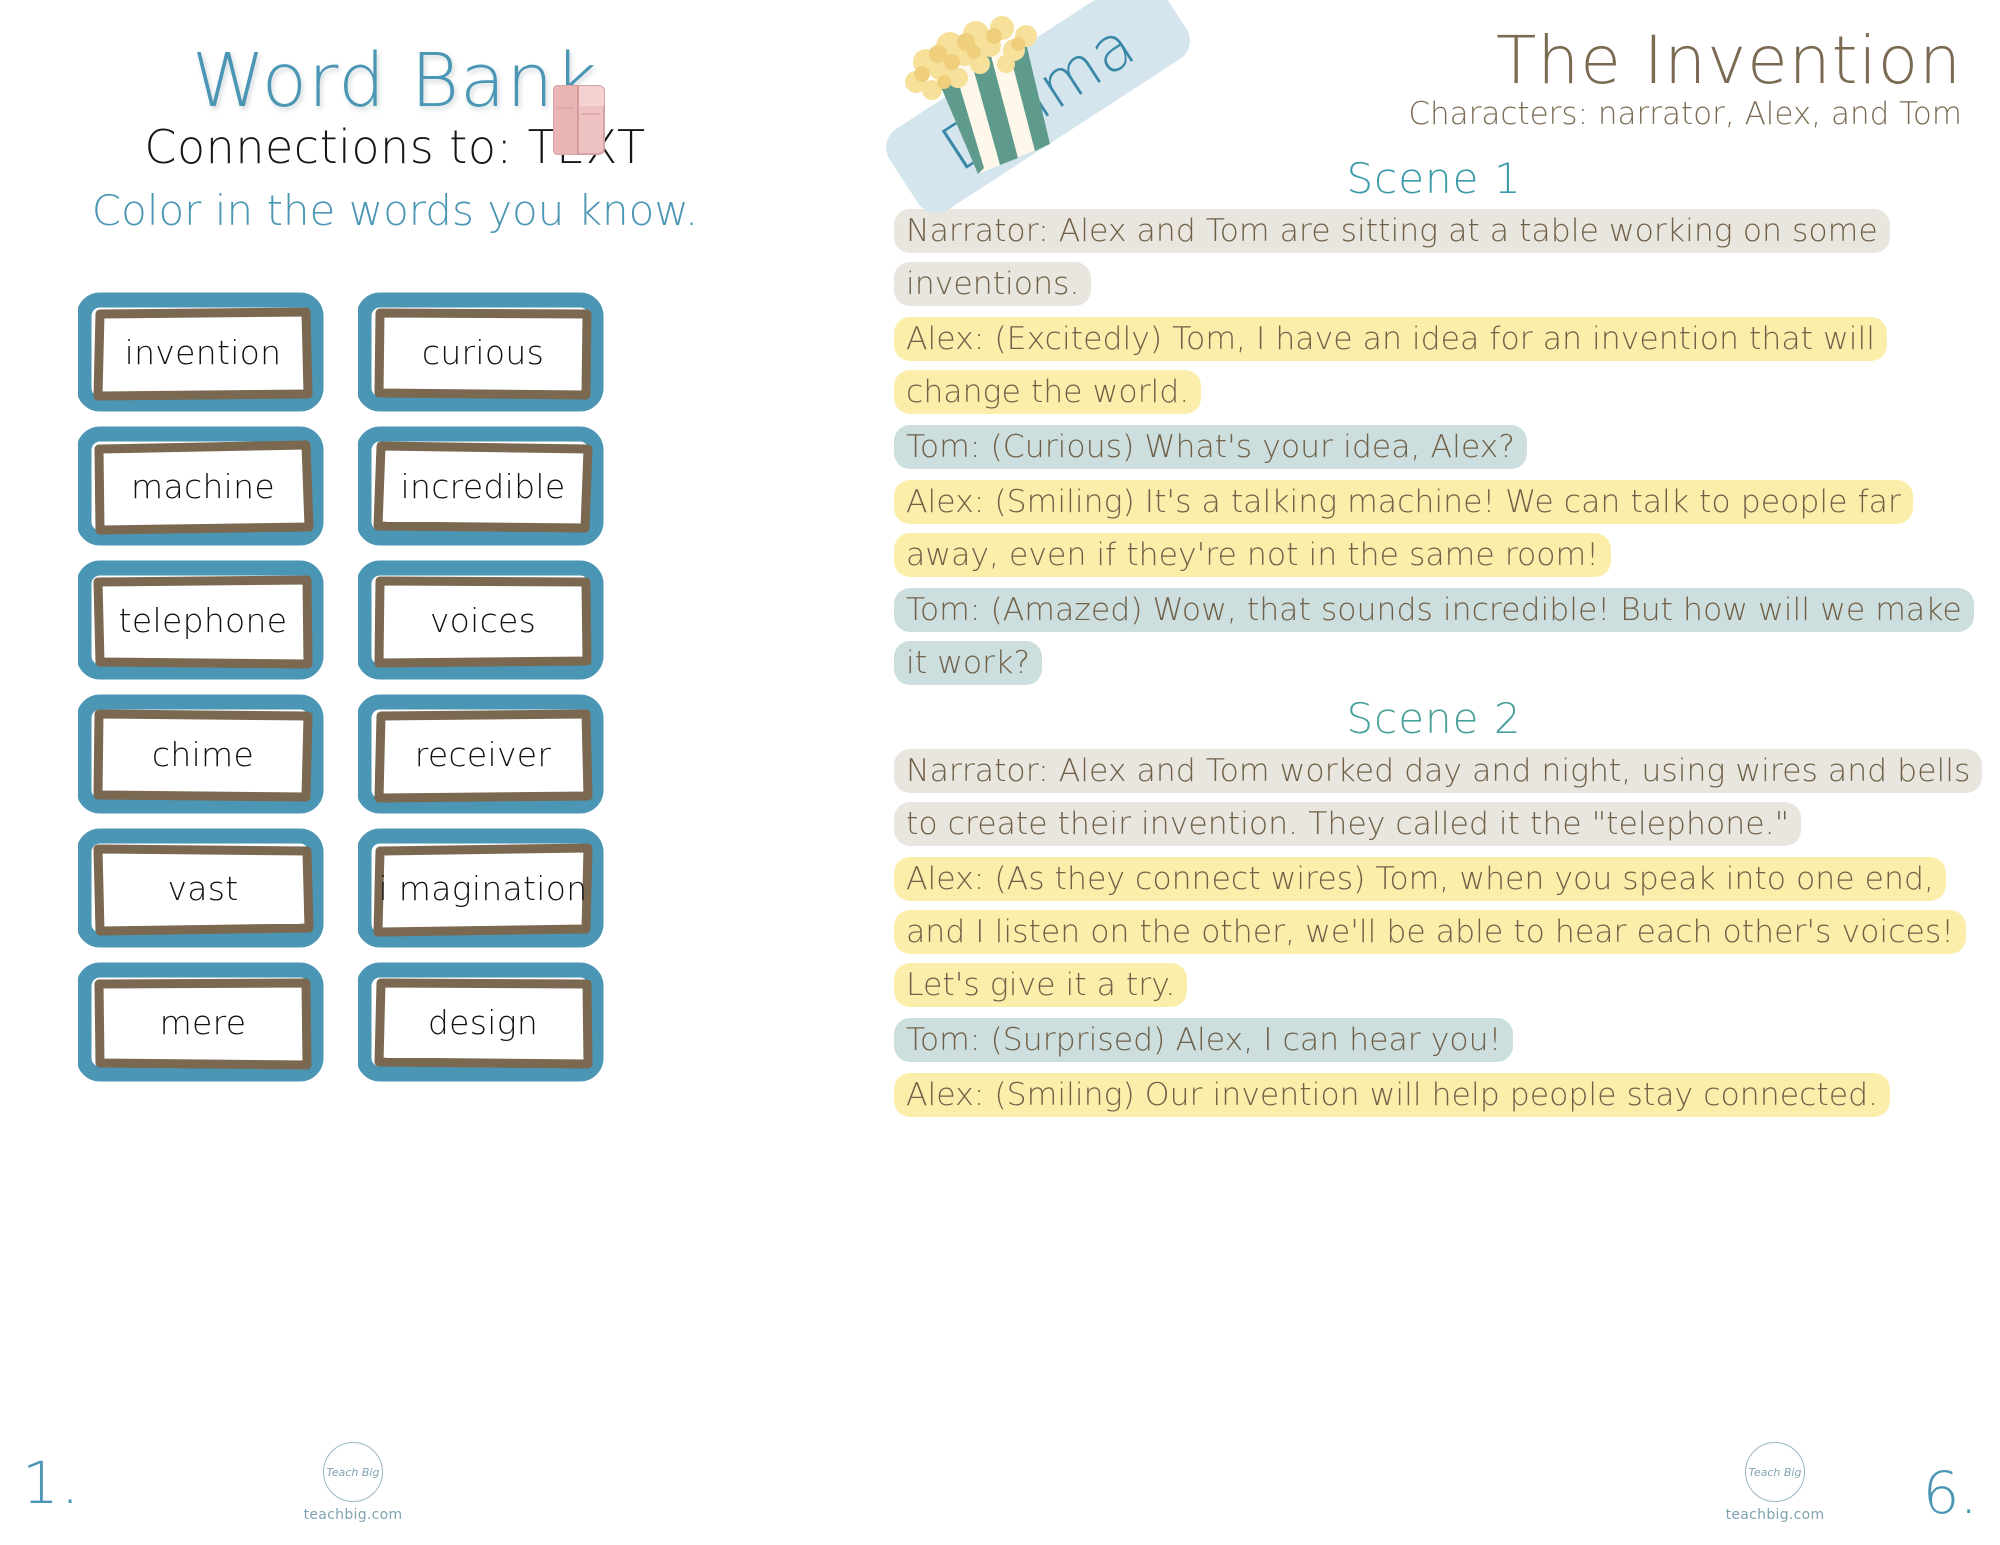  I want to click on word-label: invention, so click(203, 352).